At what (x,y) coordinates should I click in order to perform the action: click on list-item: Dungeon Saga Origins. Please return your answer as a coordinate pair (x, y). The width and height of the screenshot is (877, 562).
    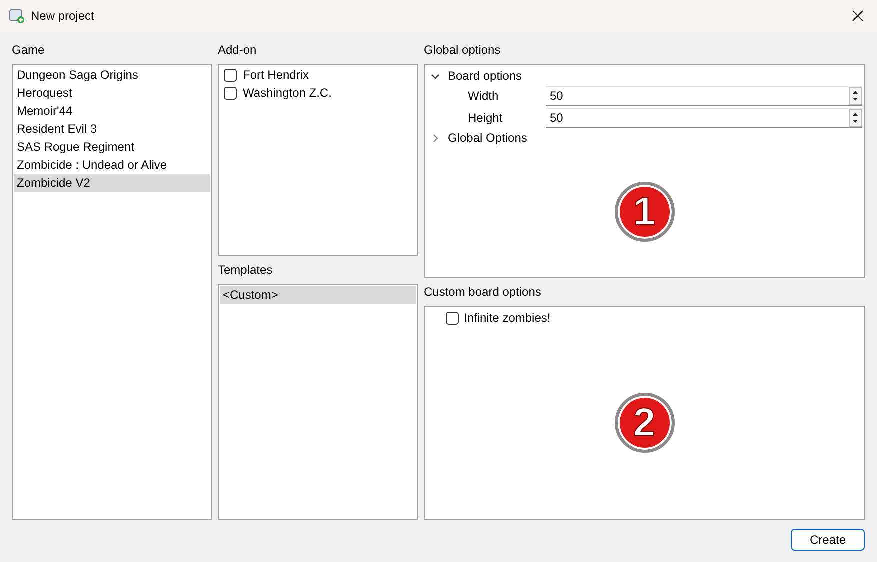
    Looking at the image, I should click on (112, 75).